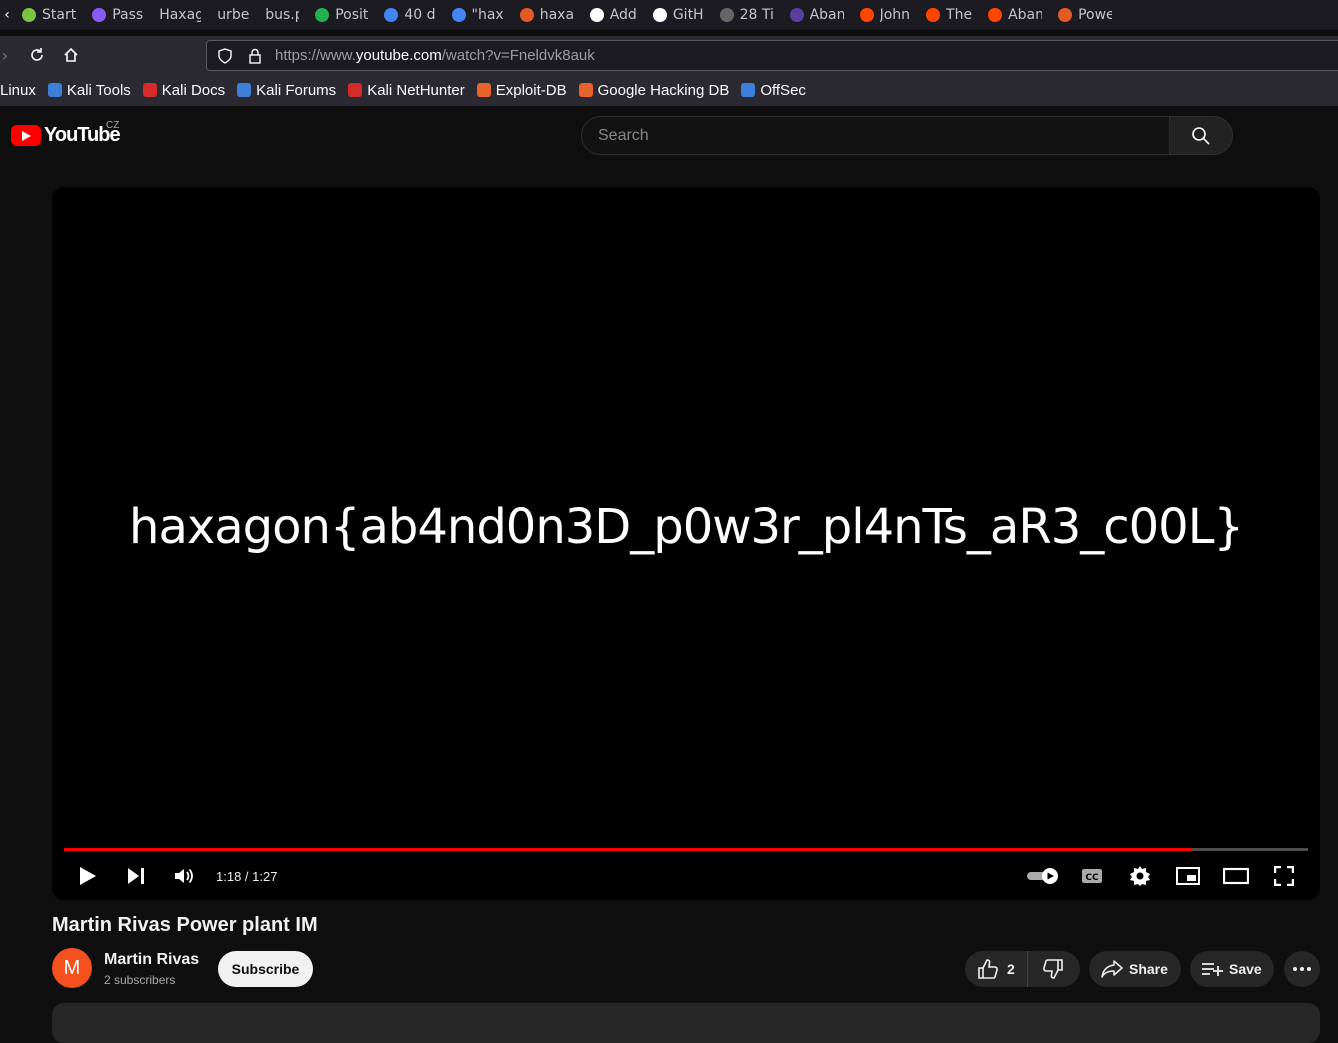 This screenshot has width=1338, height=1043. Describe the element at coordinates (416, 90) in the screenshot. I see `bookmark-label: Kali NetHunter` at that location.